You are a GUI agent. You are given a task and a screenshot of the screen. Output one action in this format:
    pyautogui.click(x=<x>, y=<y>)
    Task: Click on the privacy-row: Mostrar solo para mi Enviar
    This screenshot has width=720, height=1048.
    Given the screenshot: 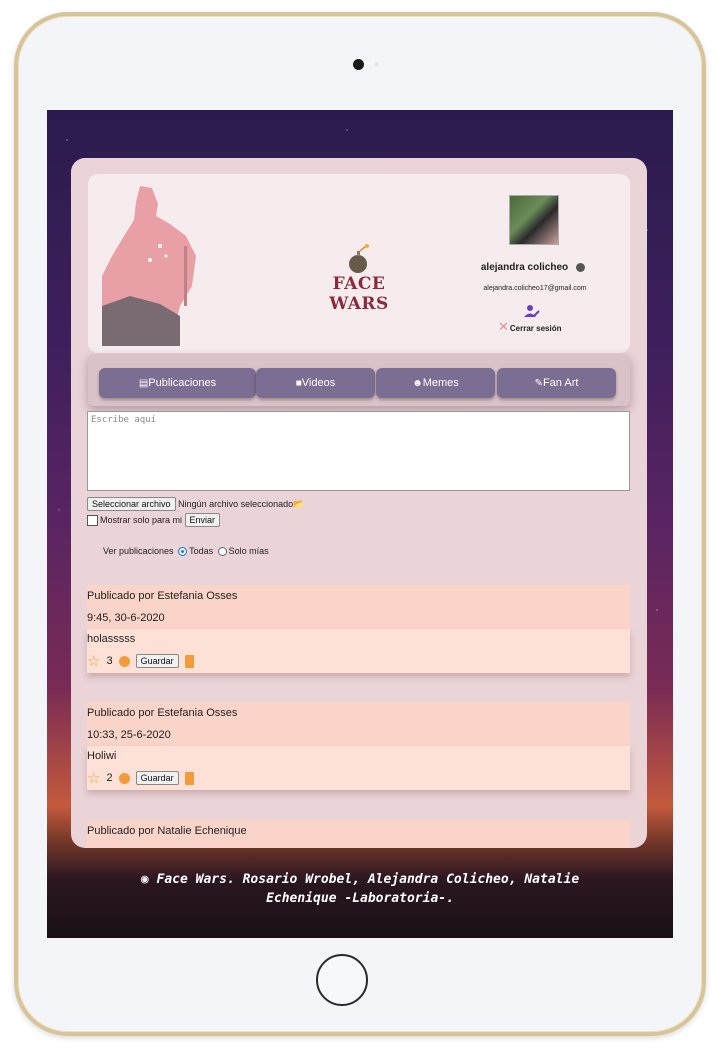 What is the action you would take?
    pyautogui.click(x=154, y=520)
    